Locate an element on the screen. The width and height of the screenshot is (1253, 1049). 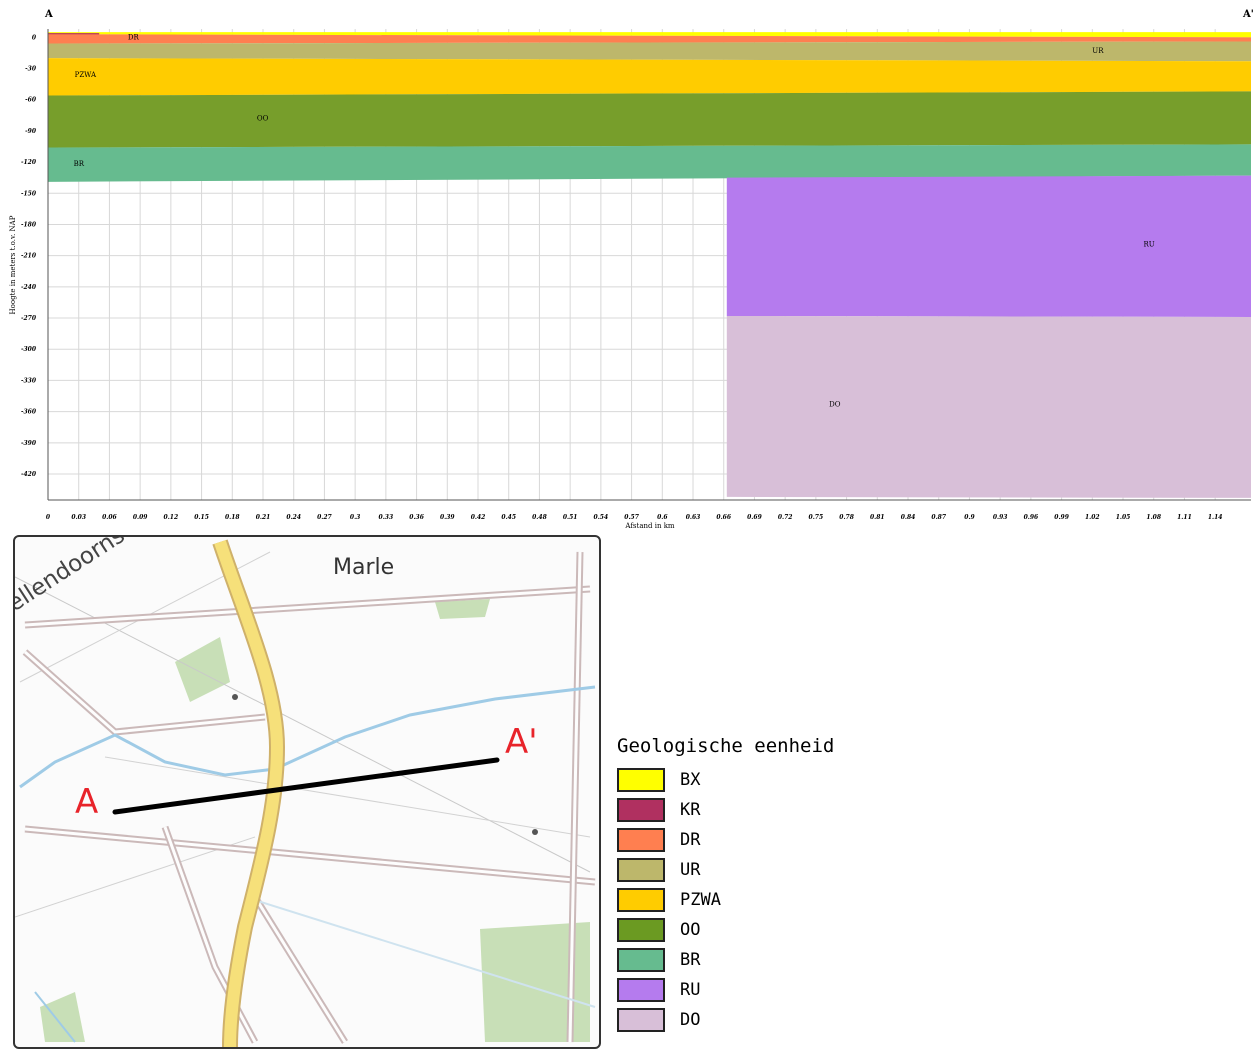
x-tick-label: 0.99 is located at coordinates (1061, 517).